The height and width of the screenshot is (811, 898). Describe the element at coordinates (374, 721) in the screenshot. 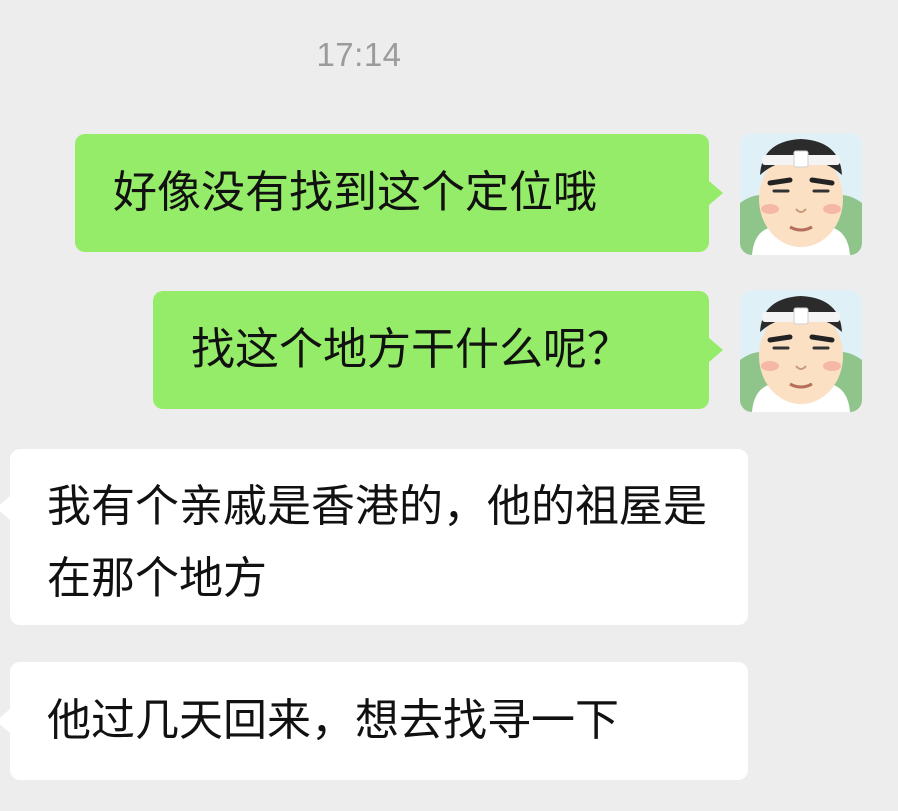

I see `incoming-message-bubble: 他过几天回来，想去找寻一下` at that location.